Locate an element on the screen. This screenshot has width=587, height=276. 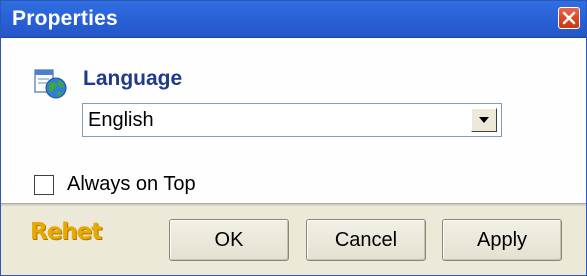
language-label: Language is located at coordinates (133, 78).